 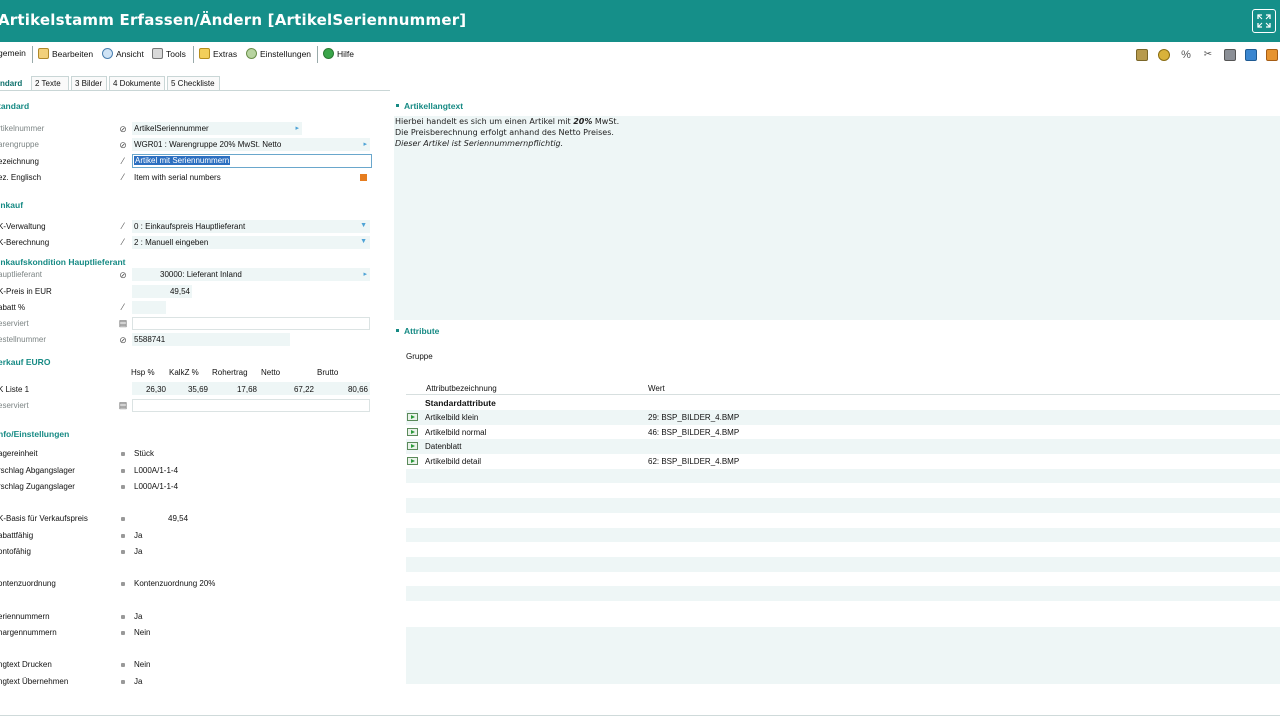 I want to click on translate-icon, so click(x=363, y=177).